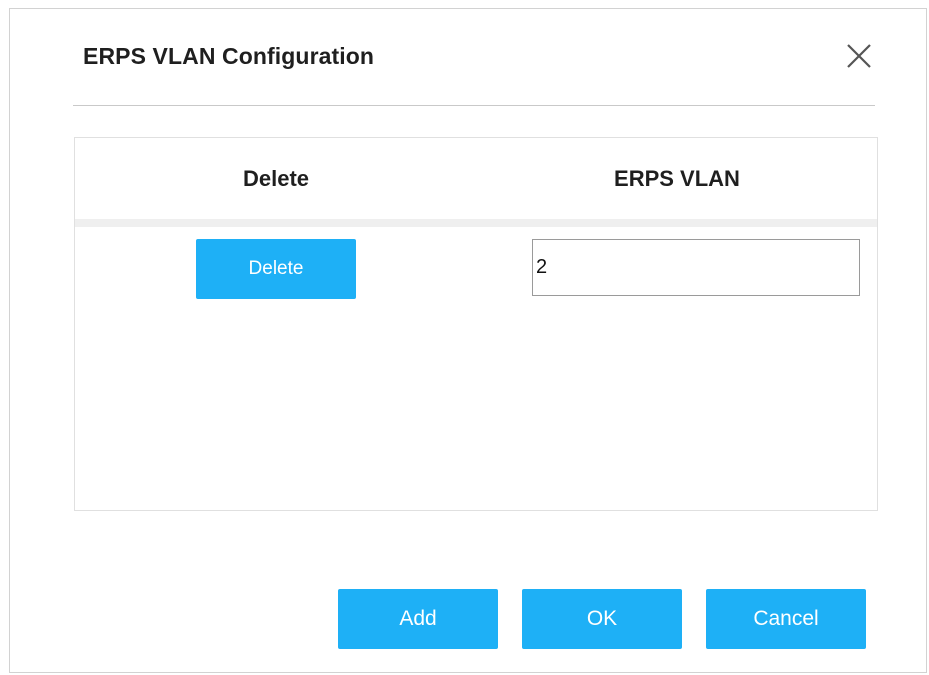  Describe the element at coordinates (418, 619) in the screenshot. I see `add-button: Add` at that location.